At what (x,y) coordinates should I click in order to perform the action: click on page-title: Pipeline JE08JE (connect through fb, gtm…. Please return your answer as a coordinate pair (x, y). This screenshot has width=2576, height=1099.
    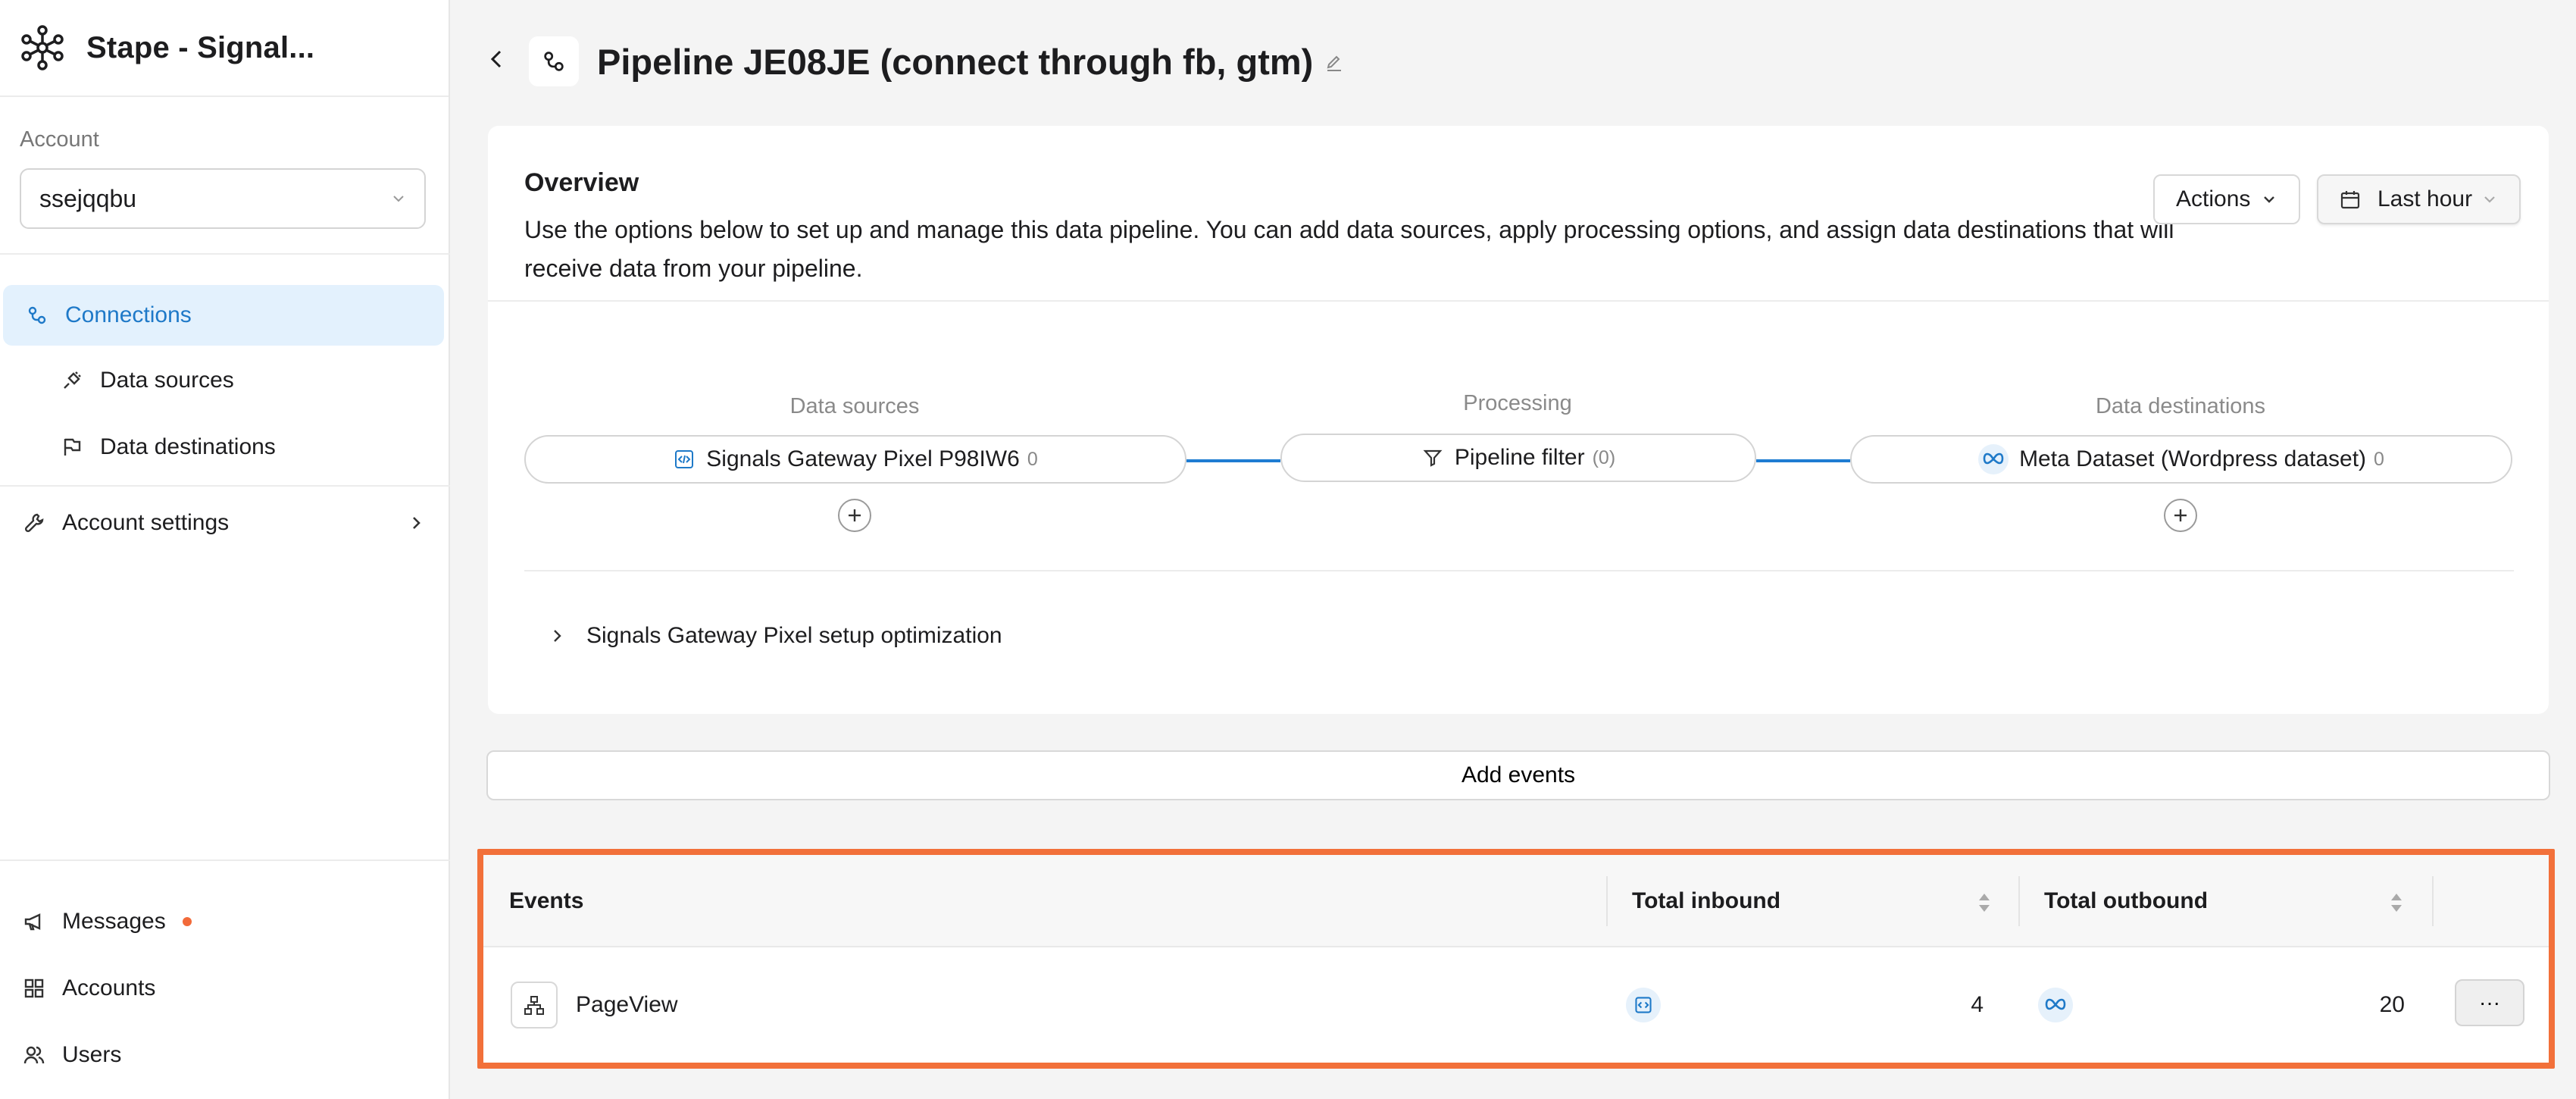
    Looking at the image, I should click on (955, 62).